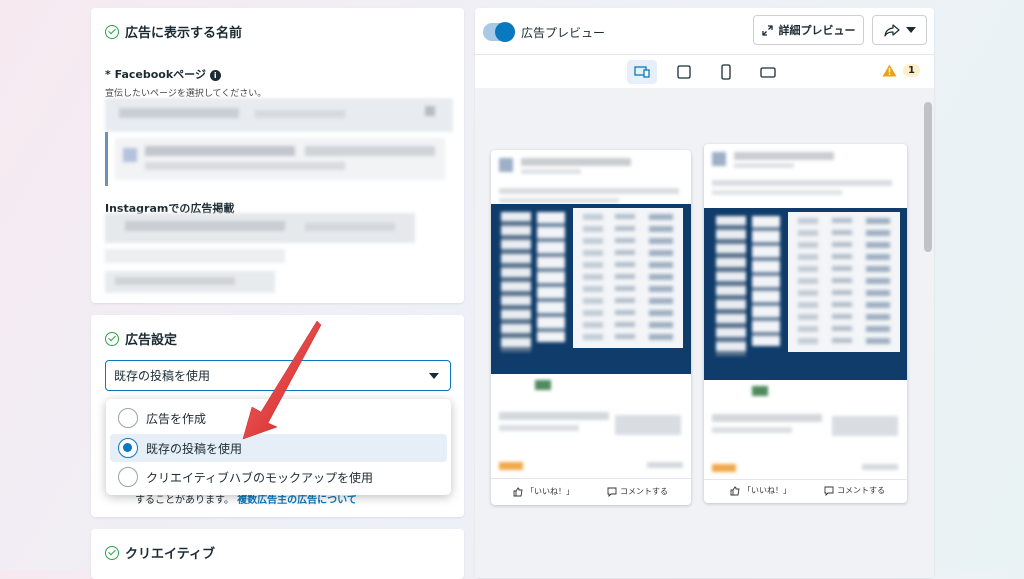 This screenshot has width=1024, height=579. Describe the element at coordinates (163, 74) in the screenshot. I see `facebook-page-label: * Facebookページ i` at that location.